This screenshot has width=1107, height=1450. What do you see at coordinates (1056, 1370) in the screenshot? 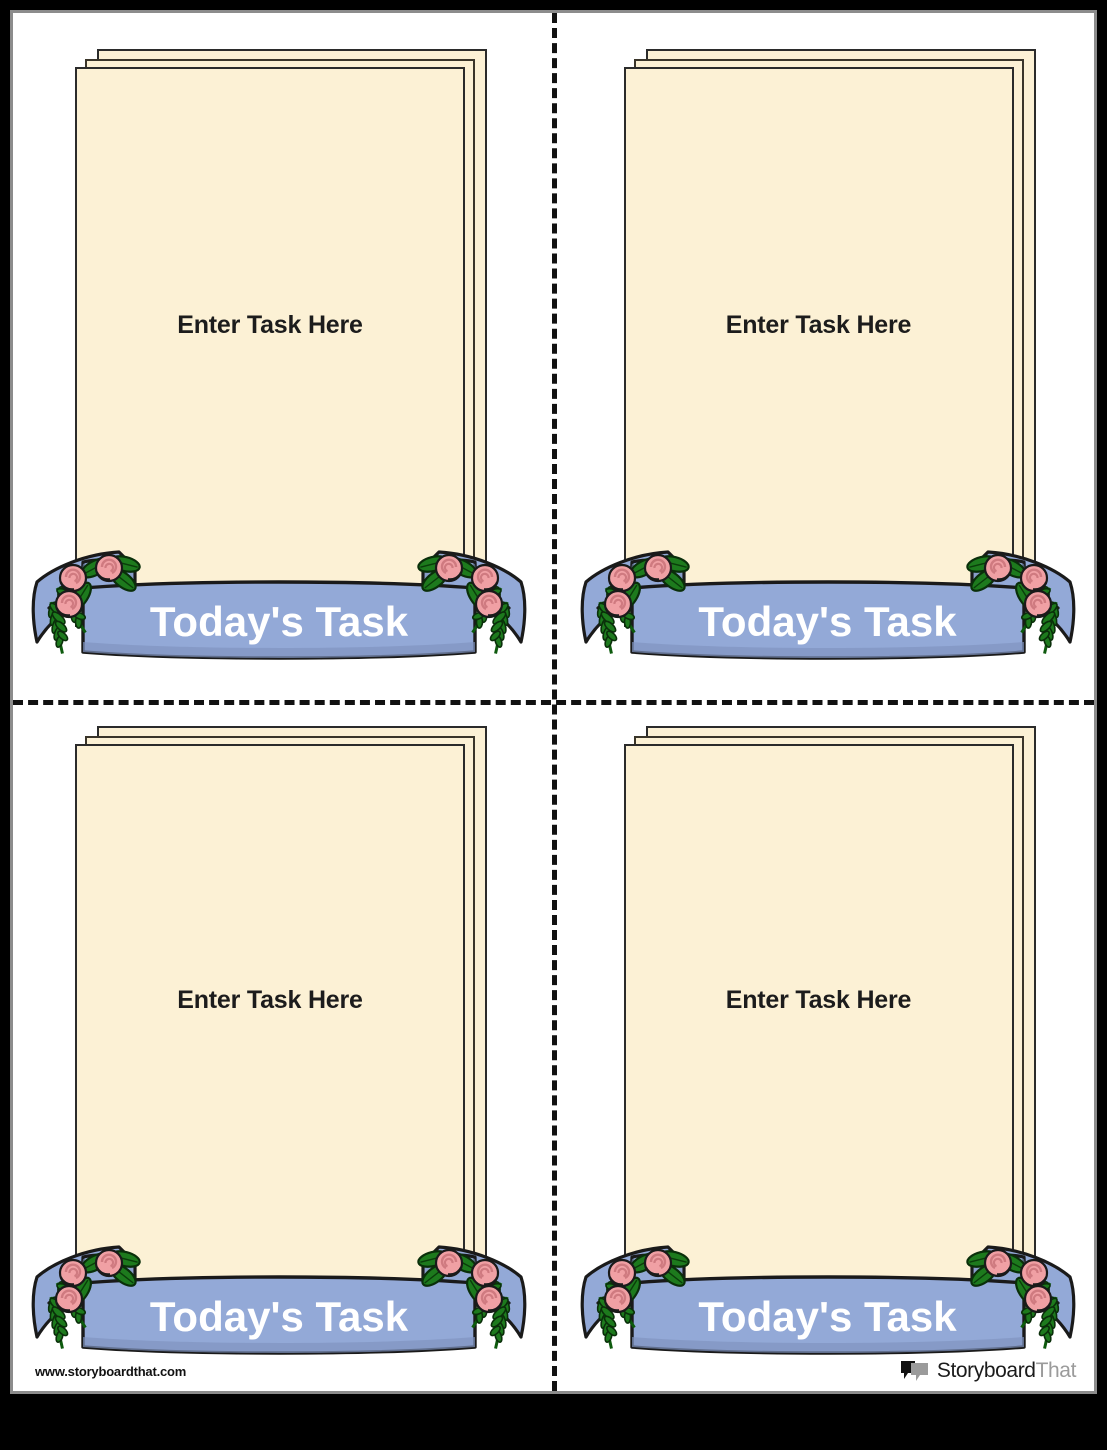
I see `logo-text-secondary: That` at bounding box center [1056, 1370].